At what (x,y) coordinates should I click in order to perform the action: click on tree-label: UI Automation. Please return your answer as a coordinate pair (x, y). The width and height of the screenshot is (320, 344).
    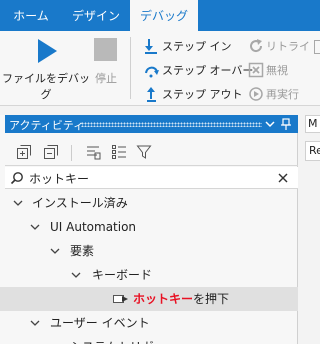
    Looking at the image, I should click on (93, 227).